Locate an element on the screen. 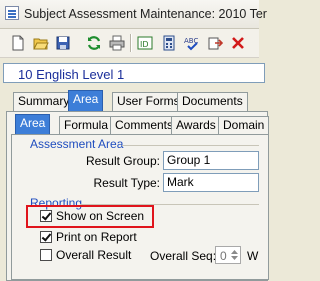 The image size is (320, 281). new-document-icon is located at coordinates (18, 43).